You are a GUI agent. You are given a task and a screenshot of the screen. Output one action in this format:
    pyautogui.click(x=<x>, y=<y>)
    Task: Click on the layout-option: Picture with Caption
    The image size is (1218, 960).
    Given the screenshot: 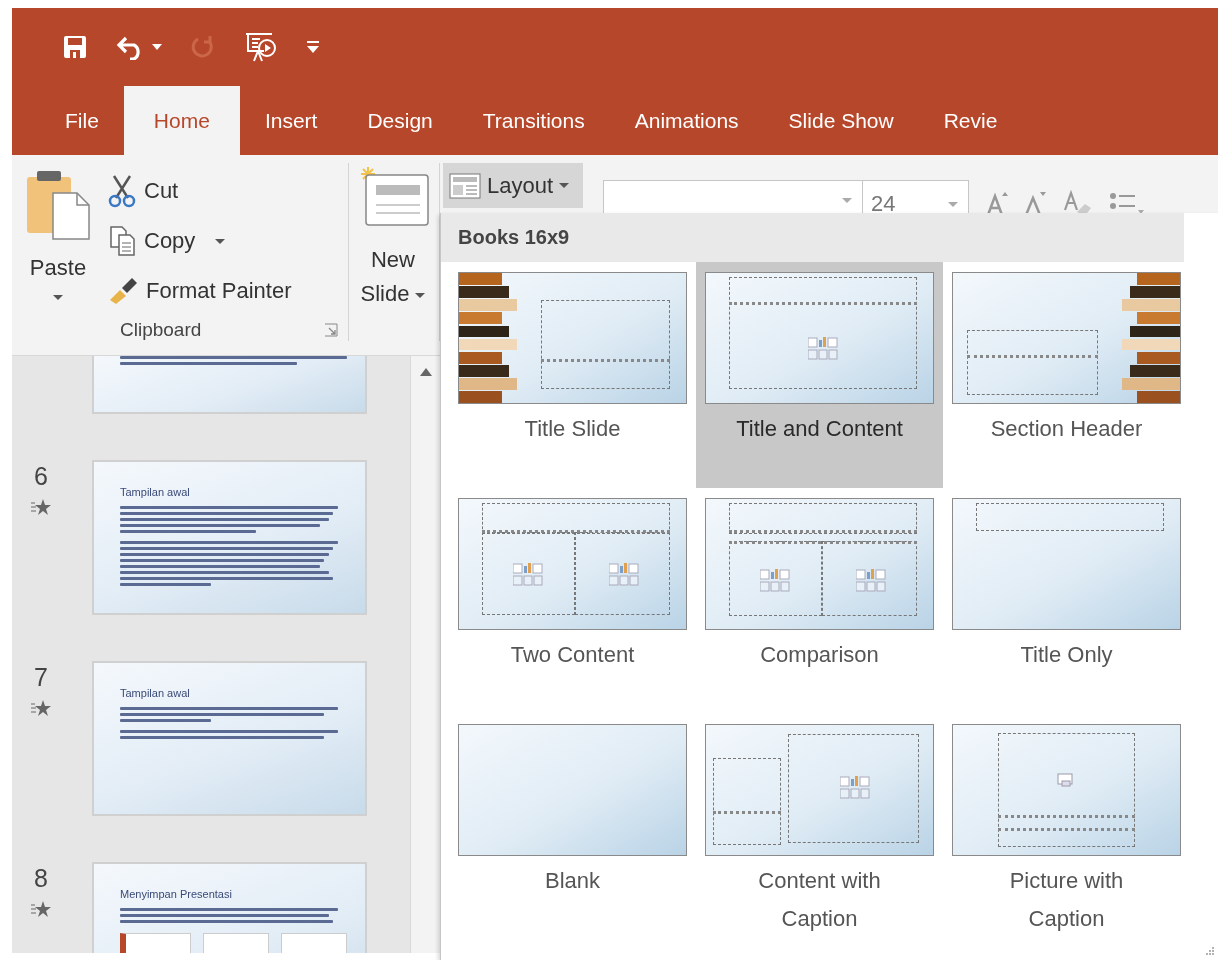 What is the action you would take?
    pyautogui.click(x=1066, y=827)
    